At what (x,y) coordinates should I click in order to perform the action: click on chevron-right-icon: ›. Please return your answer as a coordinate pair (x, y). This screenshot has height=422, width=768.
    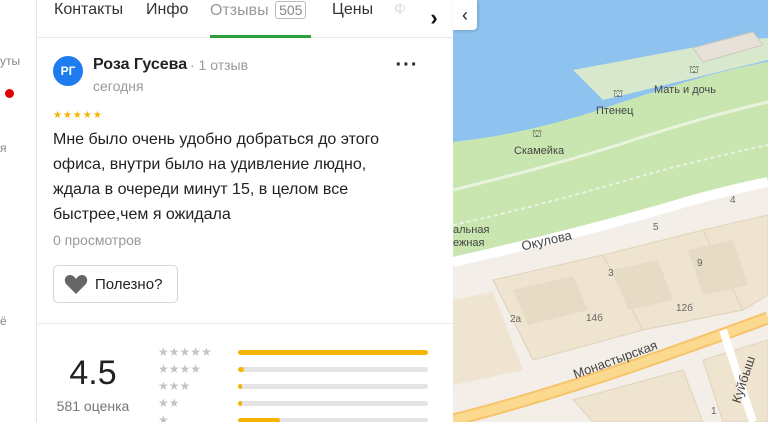
    Looking at the image, I should click on (434, 18).